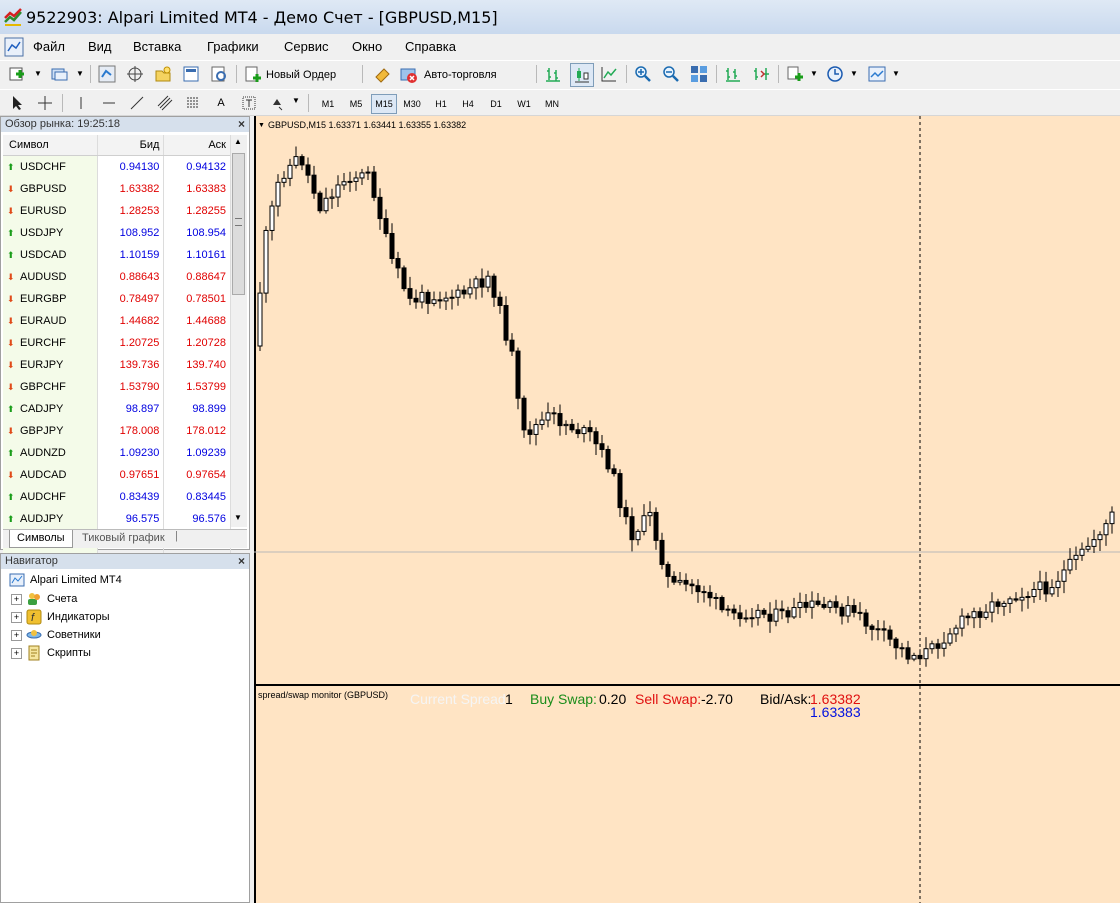 This screenshot has width=1120, height=903. Describe the element at coordinates (496, 104) in the screenshot. I see `timeframe-d1: D1` at that location.